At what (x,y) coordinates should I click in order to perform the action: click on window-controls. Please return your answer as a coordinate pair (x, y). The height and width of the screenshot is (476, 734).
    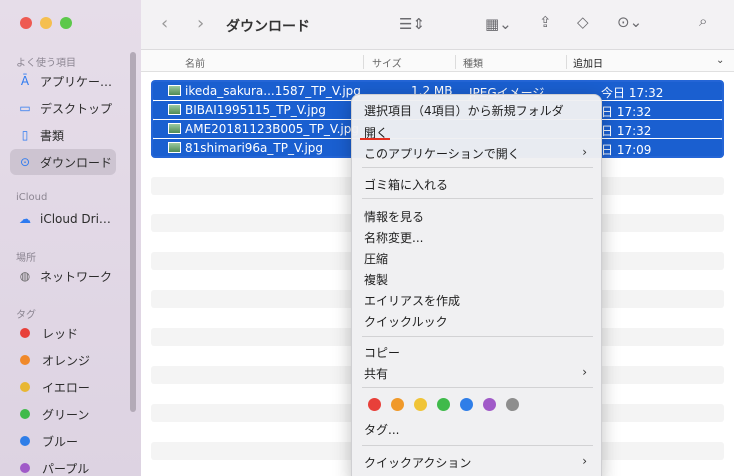
    Looking at the image, I should click on (46, 23).